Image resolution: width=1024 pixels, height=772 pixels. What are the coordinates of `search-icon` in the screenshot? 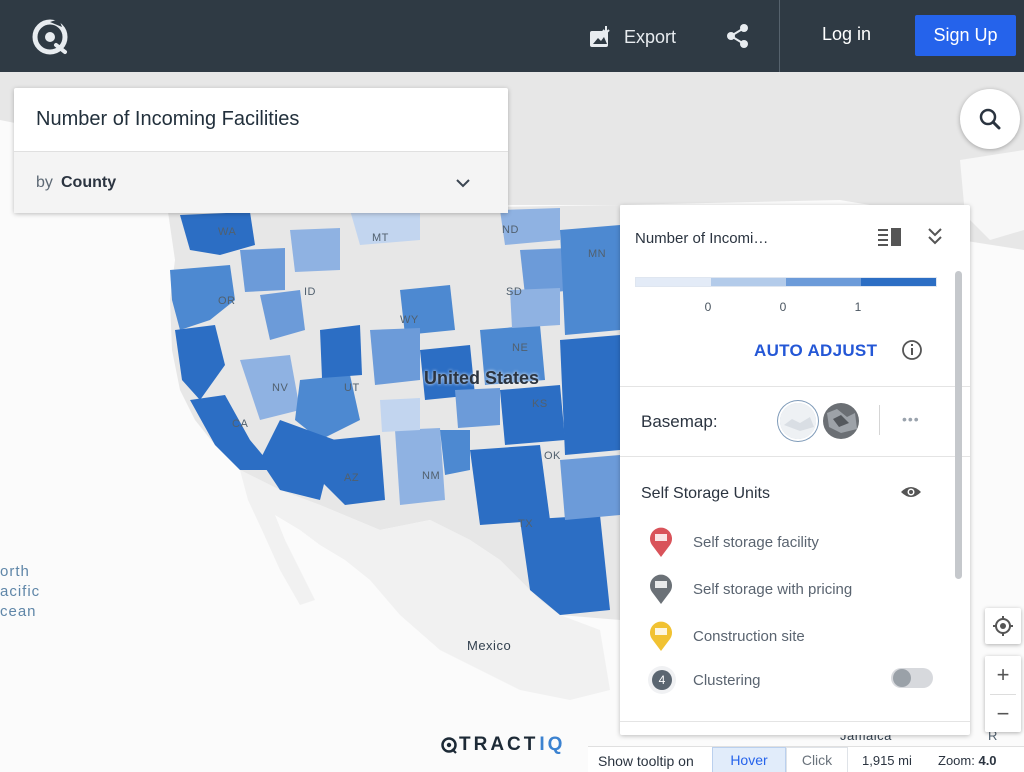 It's located at (990, 119).